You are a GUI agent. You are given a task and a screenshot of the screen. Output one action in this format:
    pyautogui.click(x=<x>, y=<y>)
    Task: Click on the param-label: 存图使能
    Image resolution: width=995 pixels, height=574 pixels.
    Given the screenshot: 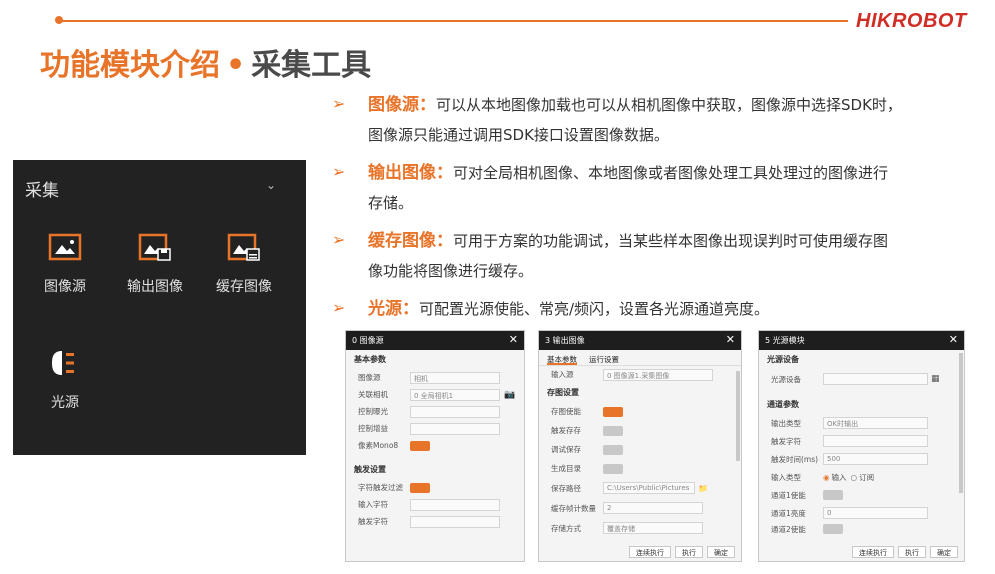 What is the action you would take?
    pyautogui.click(x=566, y=411)
    